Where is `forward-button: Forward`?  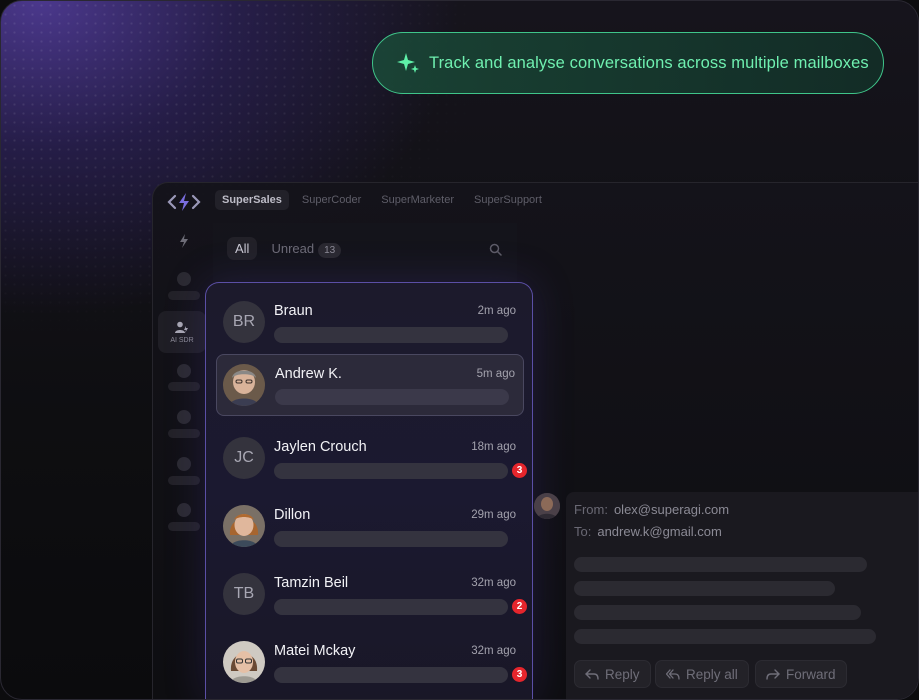 forward-button: Forward is located at coordinates (801, 674).